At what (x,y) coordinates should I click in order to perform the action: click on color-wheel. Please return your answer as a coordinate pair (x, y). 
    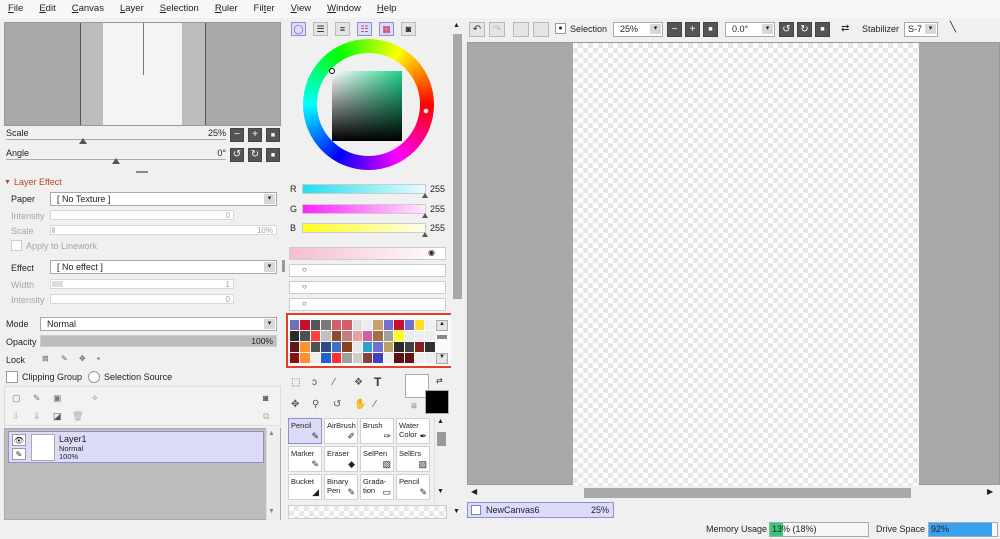
    Looking at the image, I should click on (368, 104).